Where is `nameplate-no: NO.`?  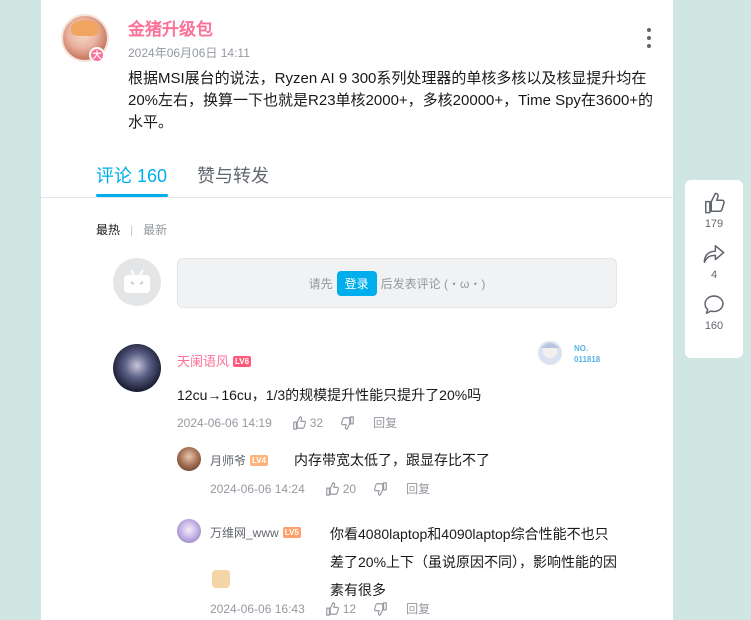 nameplate-no: NO. is located at coordinates (581, 348).